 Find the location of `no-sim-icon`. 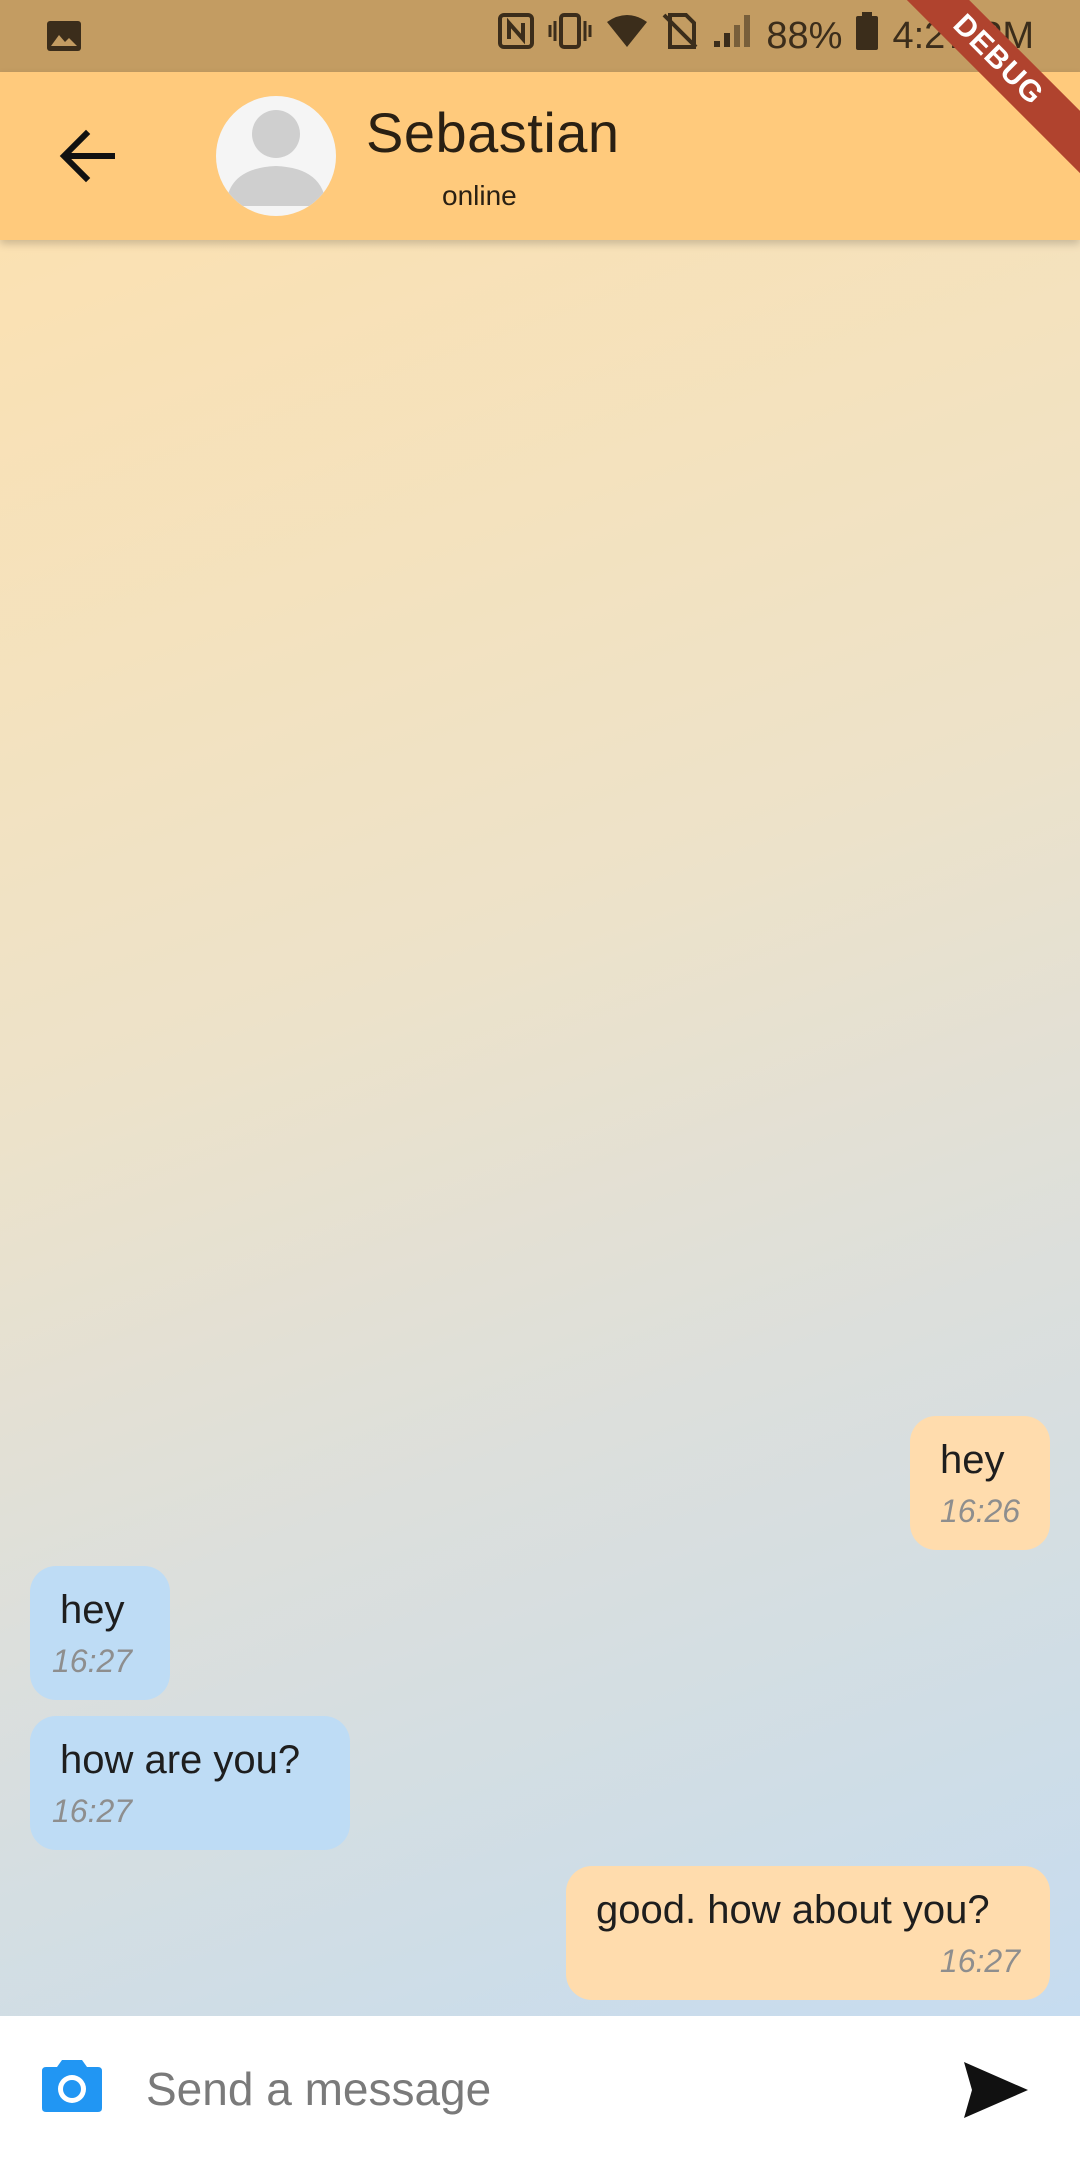

no-sim-icon is located at coordinates (680, 36).